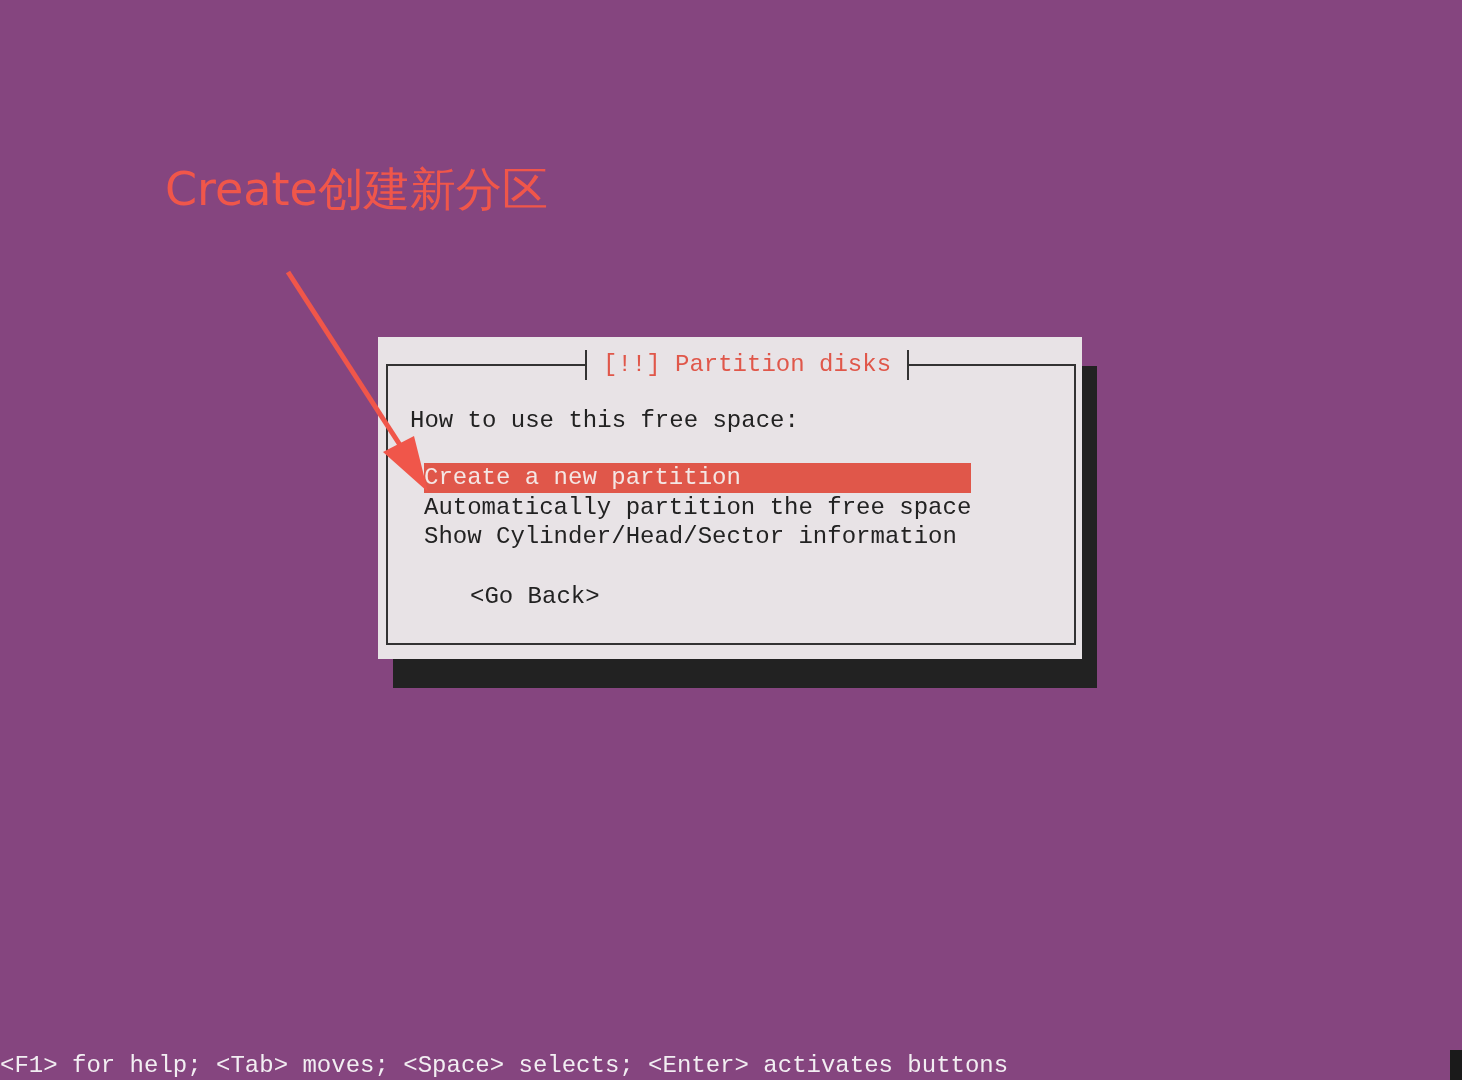 This screenshot has height=1080, width=1462. What do you see at coordinates (535, 596) in the screenshot?
I see `go-back-button: <Go Back>` at bounding box center [535, 596].